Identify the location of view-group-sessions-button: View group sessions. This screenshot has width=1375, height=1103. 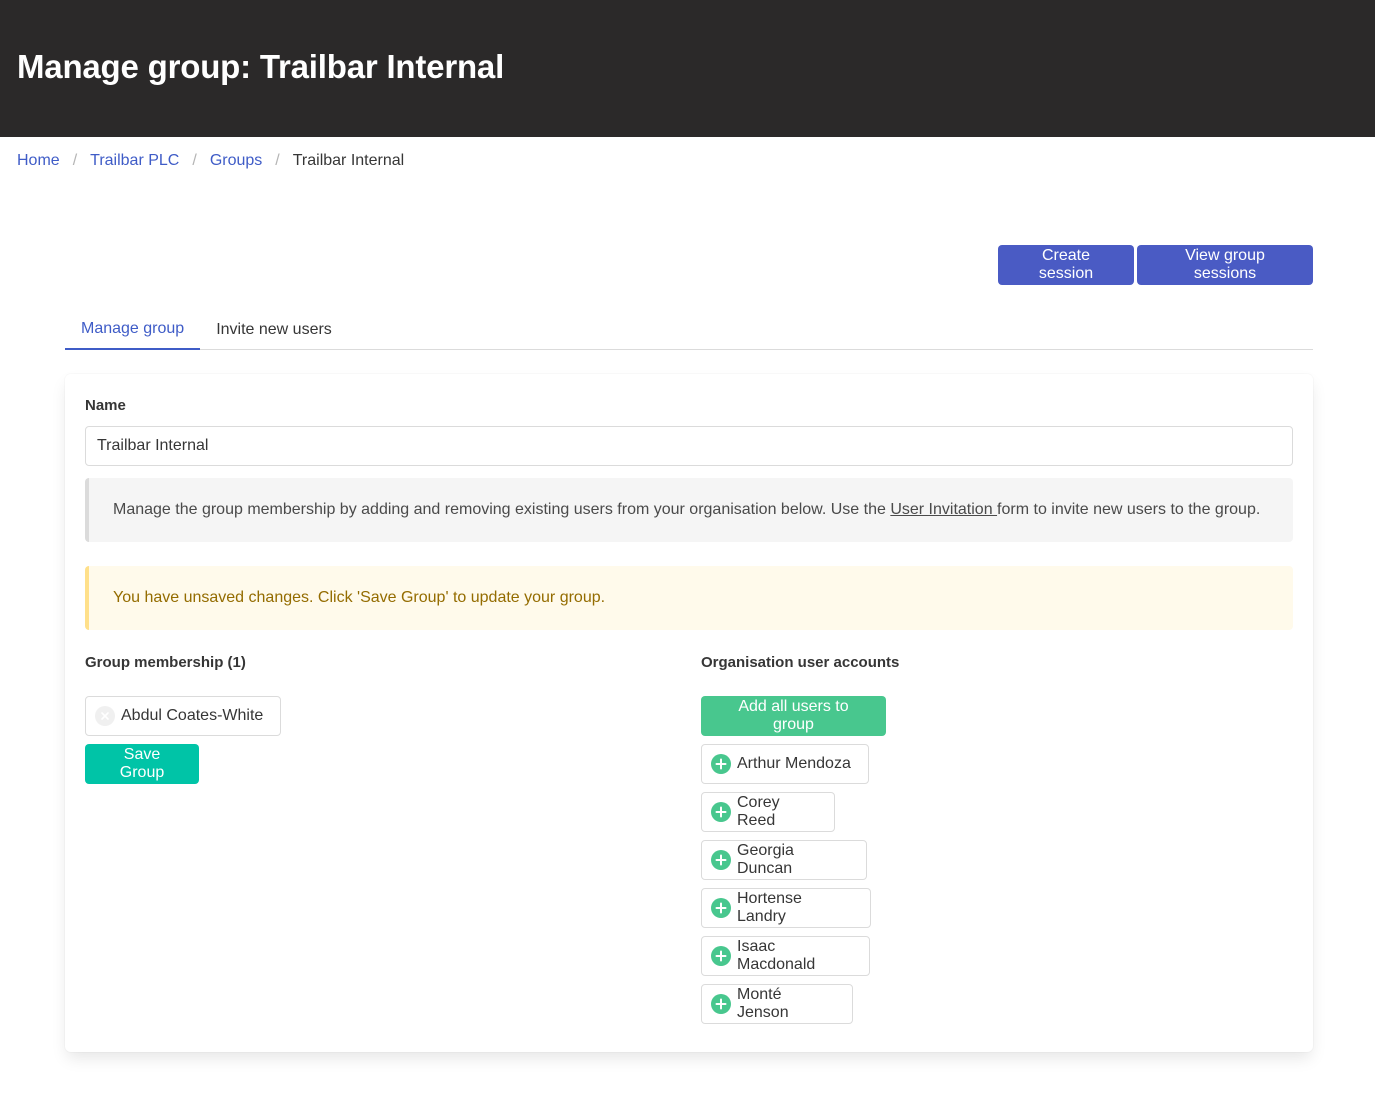
(1225, 265).